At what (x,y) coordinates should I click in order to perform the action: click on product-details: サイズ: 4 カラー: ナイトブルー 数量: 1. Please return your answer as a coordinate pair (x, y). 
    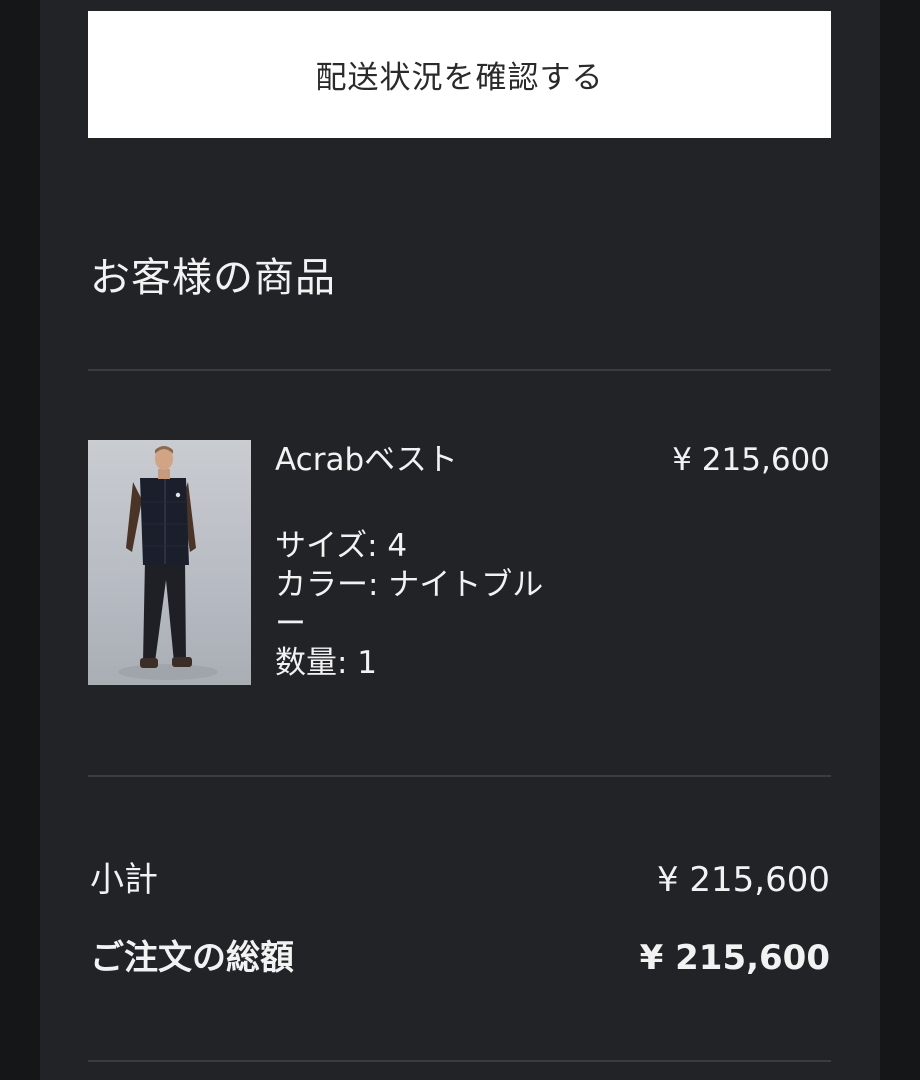
    Looking at the image, I should click on (420, 605).